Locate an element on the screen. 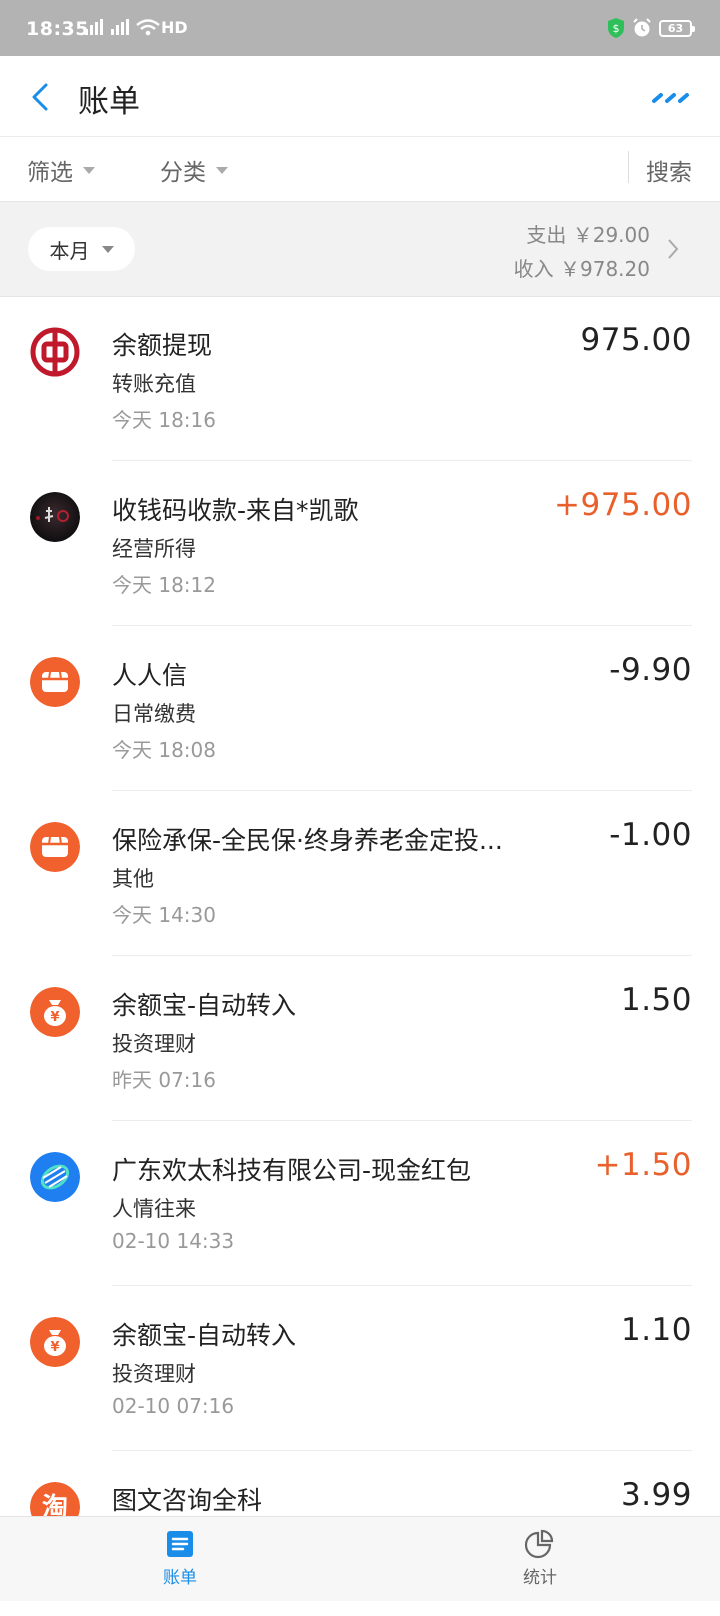  tab-stats: 统计 is located at coordinates (540, 1558).